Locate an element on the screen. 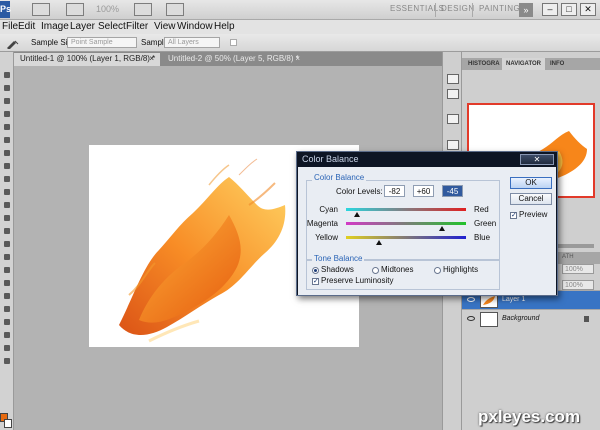  3d-camera-tool-icon is located at coordinates (7, 322).